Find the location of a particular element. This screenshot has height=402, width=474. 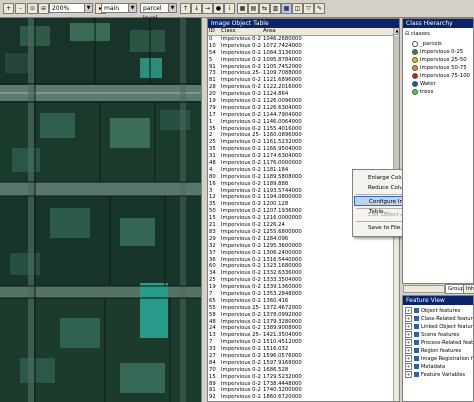

layout-icon: ▤ is located at coordinates (253, 8).